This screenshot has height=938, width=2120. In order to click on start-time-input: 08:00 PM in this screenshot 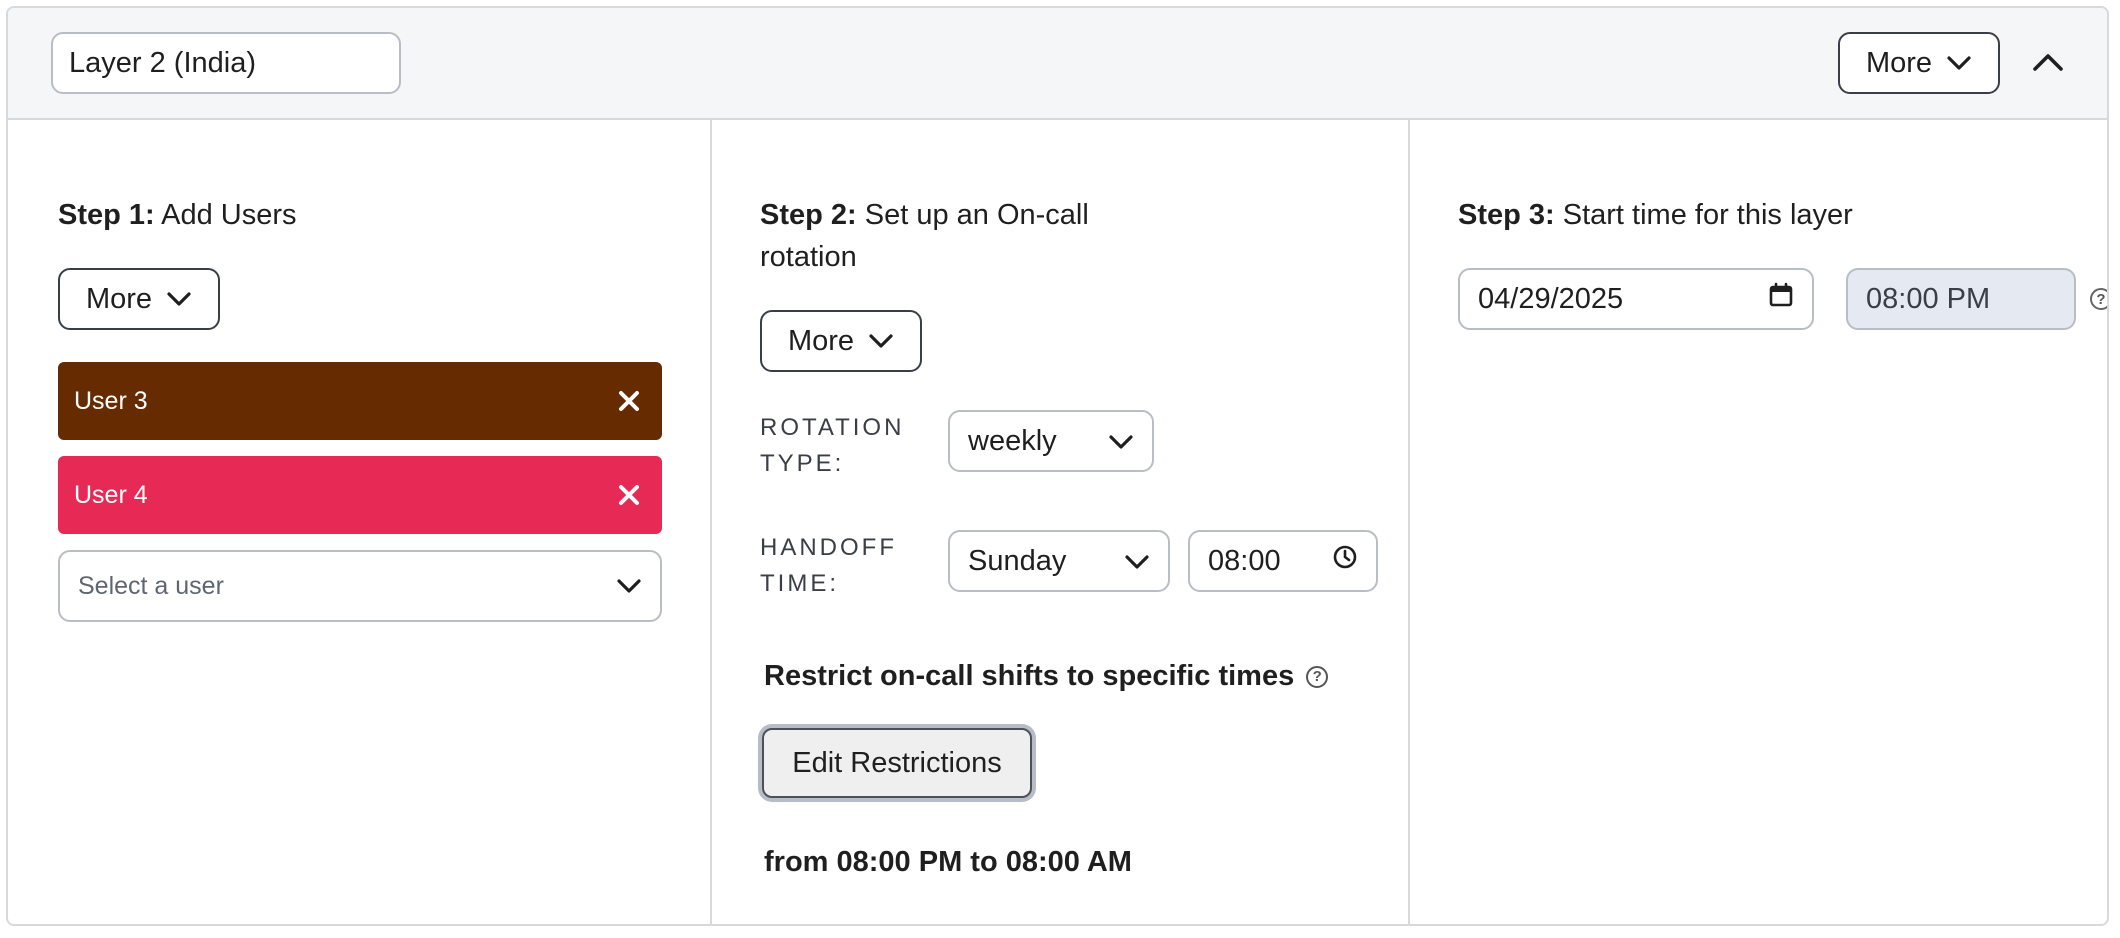, I will do `click(1961, 299)`.